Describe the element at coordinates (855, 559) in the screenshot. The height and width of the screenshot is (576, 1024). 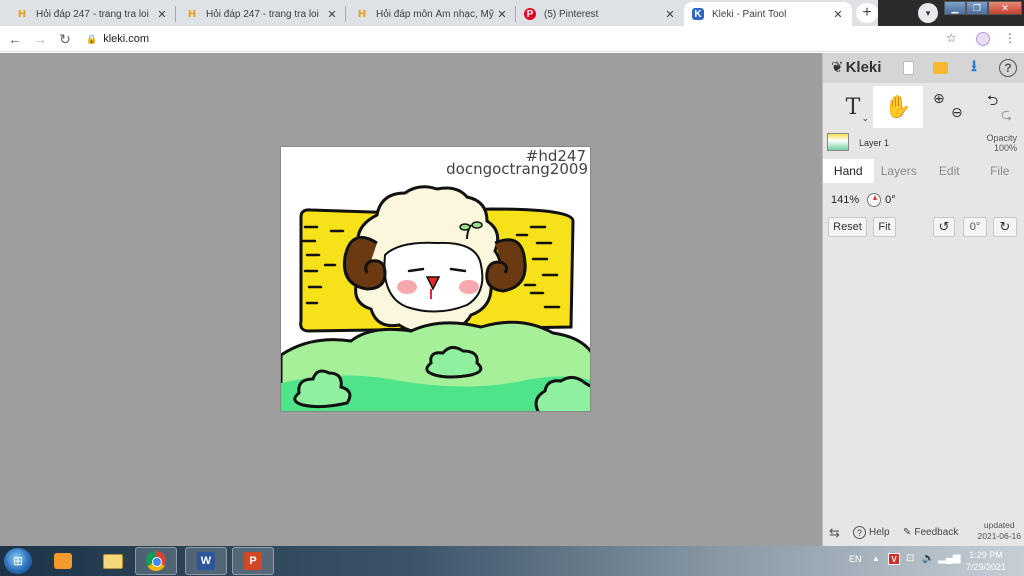
I see `language-indicator: EN` at that location.